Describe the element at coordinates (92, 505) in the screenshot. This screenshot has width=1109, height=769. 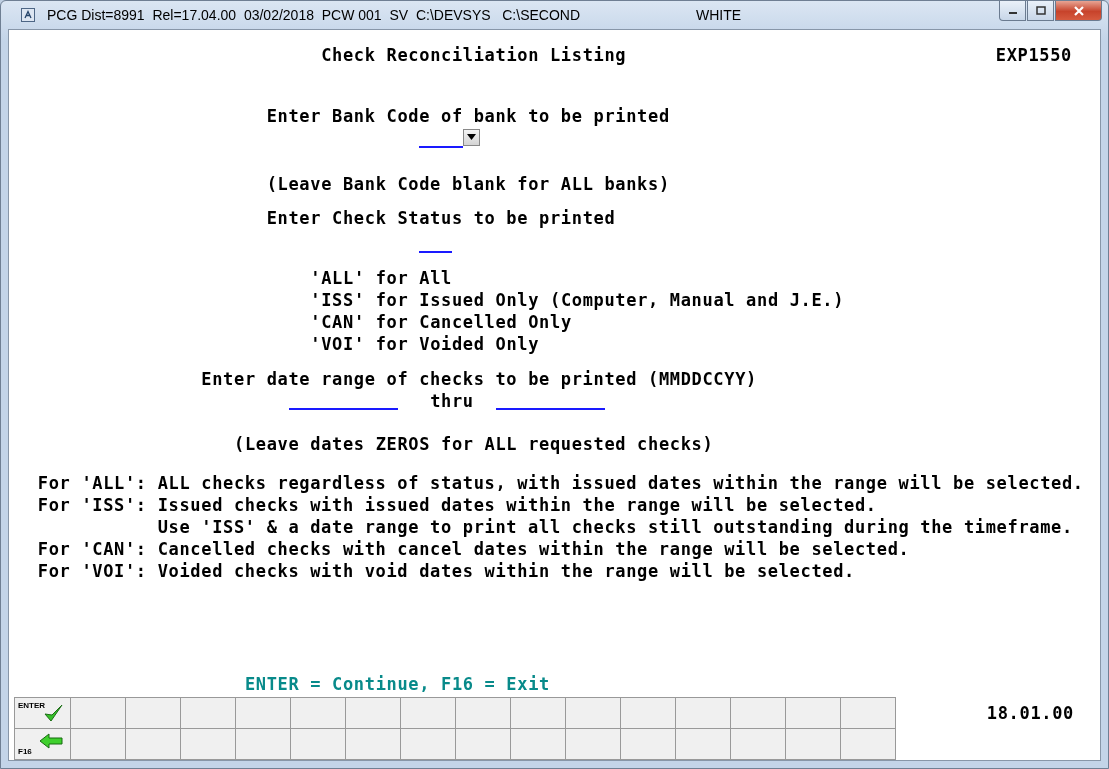
I see `note-label: For 'ISS':` at that location.